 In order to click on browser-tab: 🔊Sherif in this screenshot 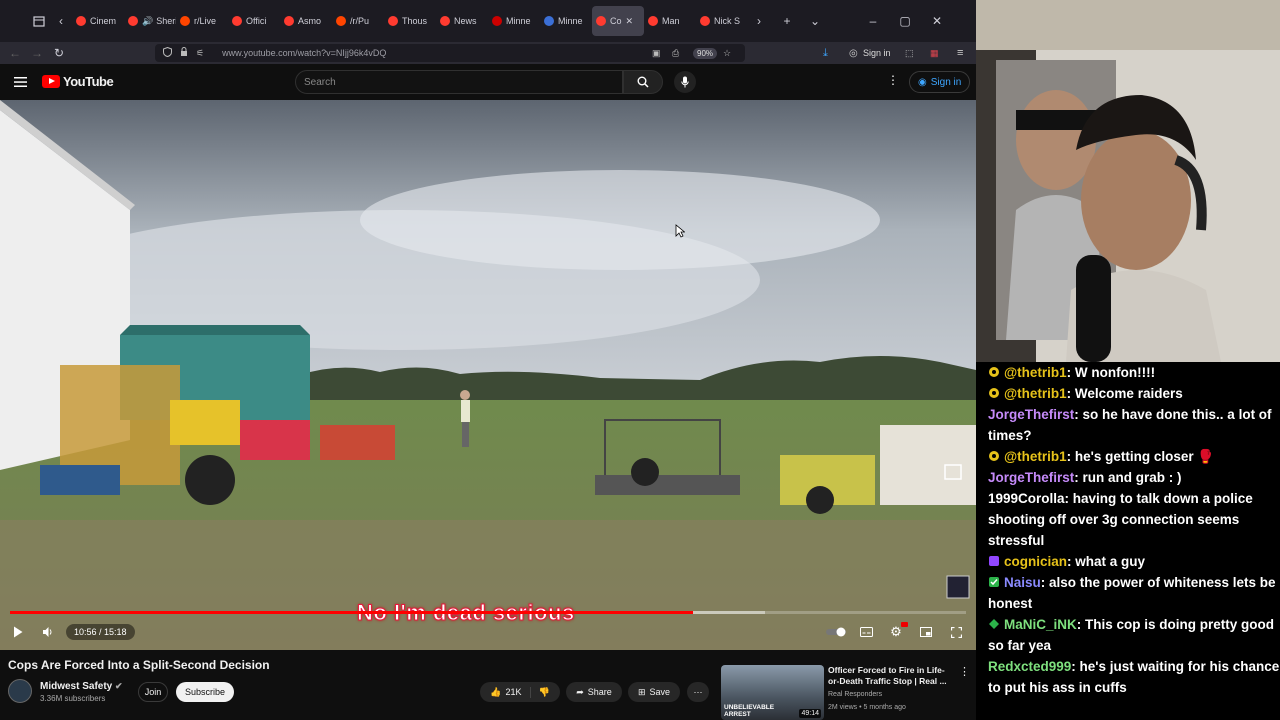, I will do `click(150, 21)`.